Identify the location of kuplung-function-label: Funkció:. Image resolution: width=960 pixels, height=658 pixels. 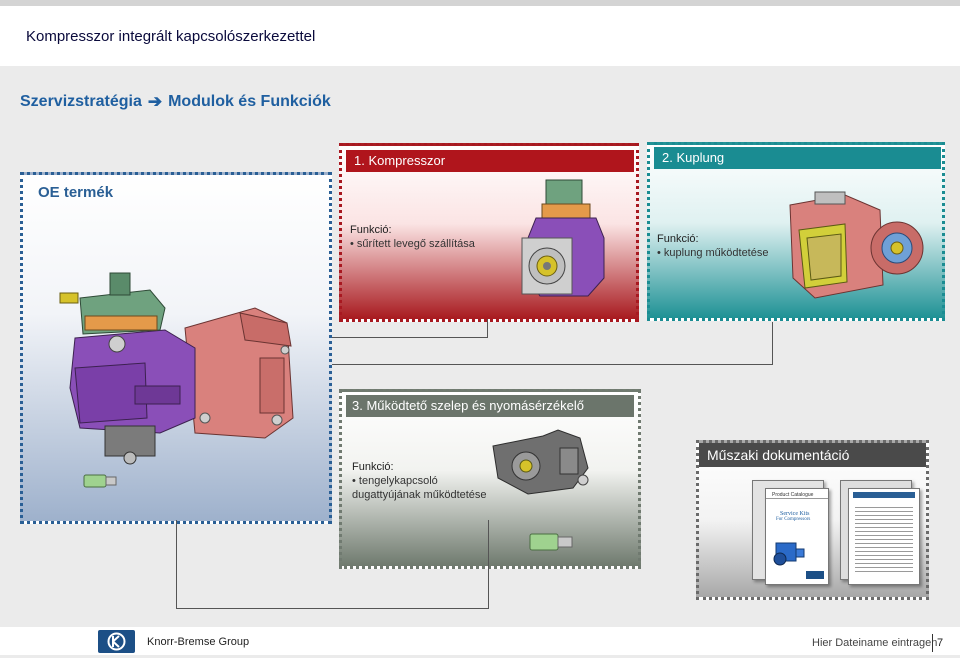
(678, 239).